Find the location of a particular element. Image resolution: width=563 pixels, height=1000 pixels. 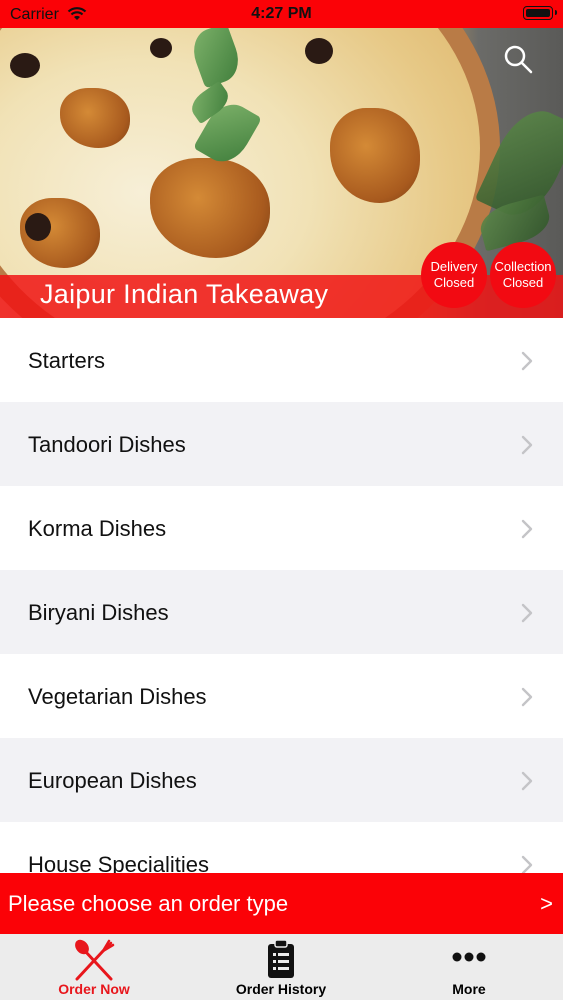

tab-order-now: Order Now is located at coordinates (94, 967).